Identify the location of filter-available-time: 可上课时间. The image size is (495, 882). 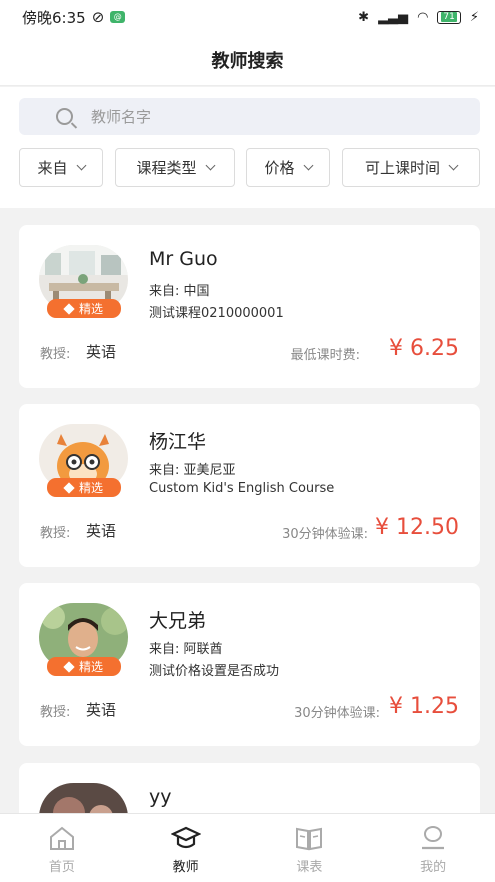
(411, 167).